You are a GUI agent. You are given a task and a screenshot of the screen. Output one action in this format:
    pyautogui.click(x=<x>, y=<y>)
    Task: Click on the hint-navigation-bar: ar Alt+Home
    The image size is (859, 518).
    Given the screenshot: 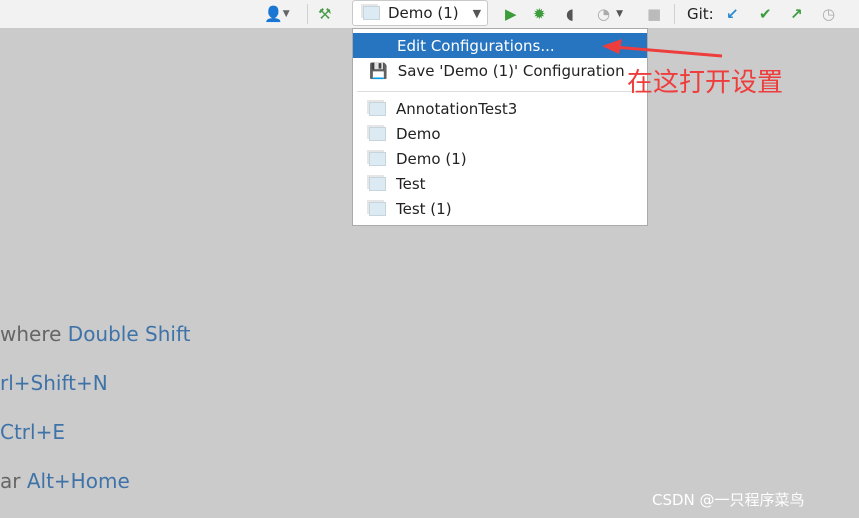 What is the action you would take?
    pyautogui.click(x=65, y=481)
    